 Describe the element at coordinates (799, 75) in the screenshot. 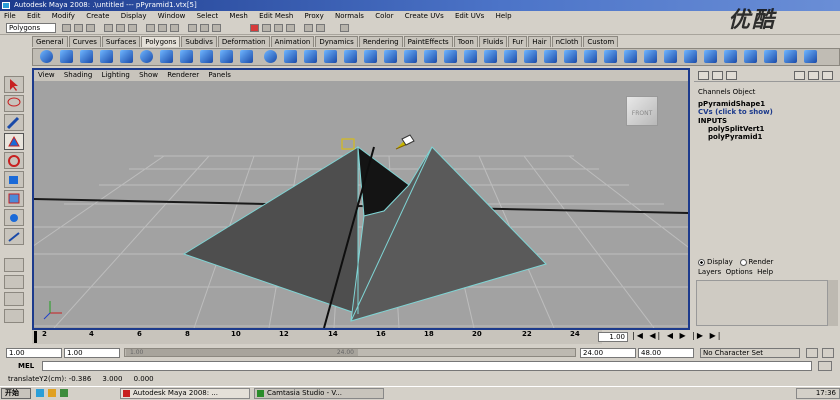

I see `layer-visibility-icon` at that location.